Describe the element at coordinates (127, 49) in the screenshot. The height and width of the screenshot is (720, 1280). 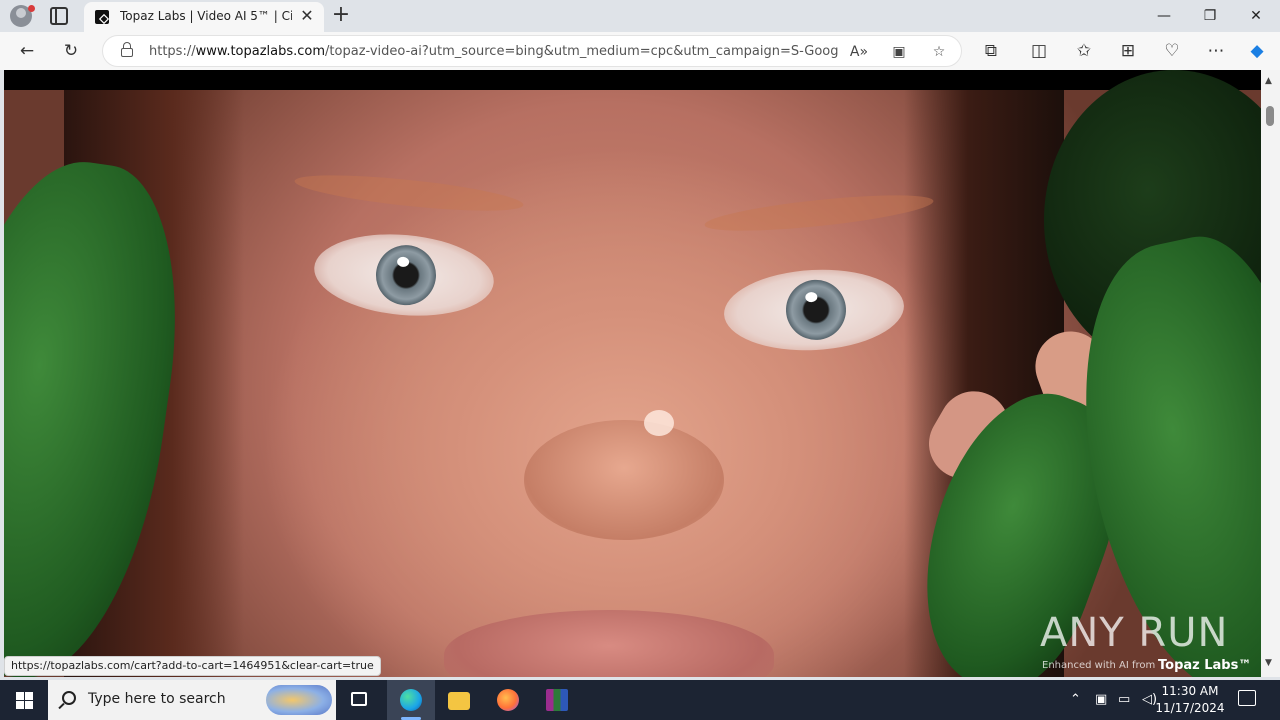
I see `lock-icon` at that location.